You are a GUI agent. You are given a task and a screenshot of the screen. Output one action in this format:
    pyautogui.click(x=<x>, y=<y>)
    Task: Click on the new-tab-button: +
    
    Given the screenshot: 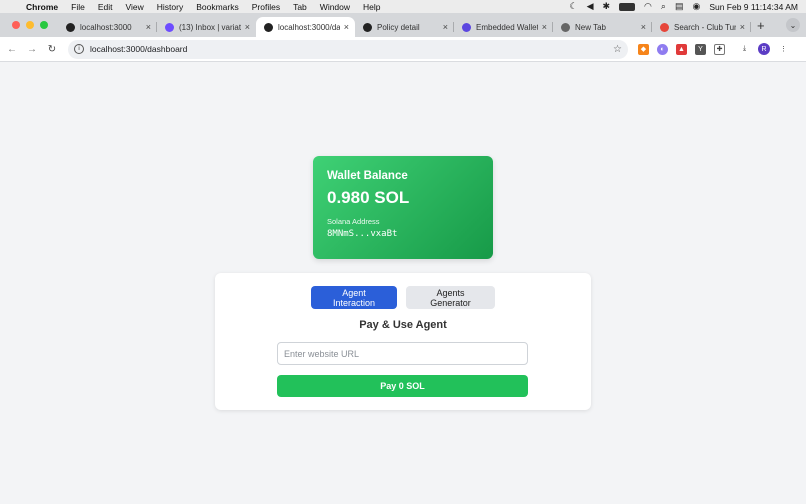 What is the action you would take?
    pyautogui.click(x=761, y=25)
    